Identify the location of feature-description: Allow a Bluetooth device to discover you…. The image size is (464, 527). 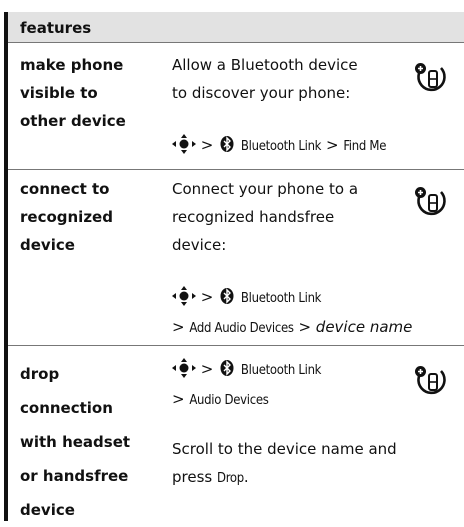
(265, 79).